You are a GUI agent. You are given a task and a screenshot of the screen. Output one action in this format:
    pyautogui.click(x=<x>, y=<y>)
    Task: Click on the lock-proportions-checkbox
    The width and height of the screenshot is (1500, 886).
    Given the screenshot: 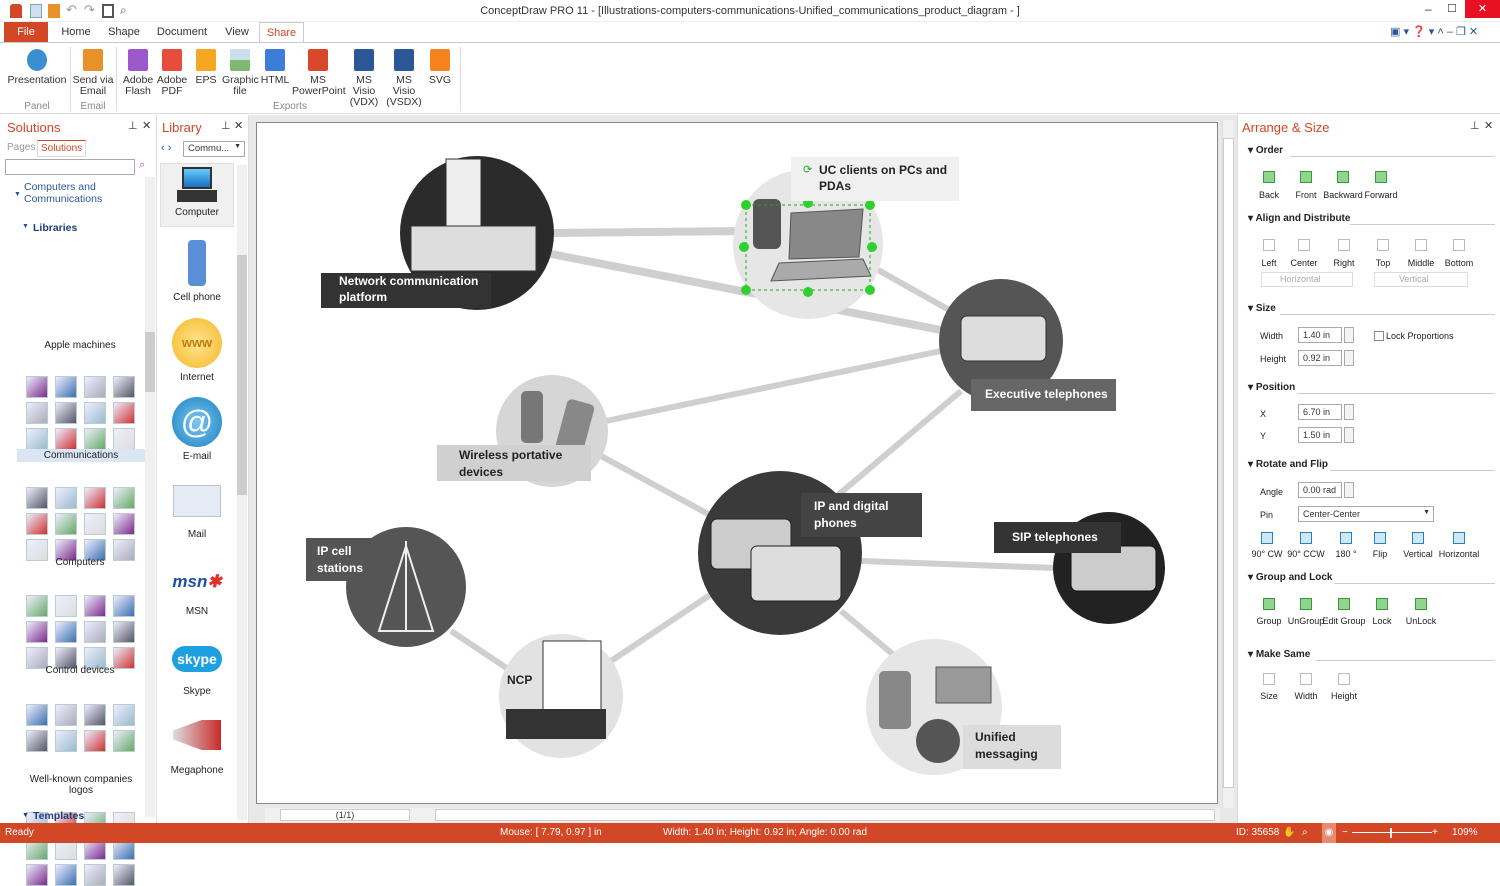 What is the action you would take?
    pyautogui.click(x=1379, y=336)
    